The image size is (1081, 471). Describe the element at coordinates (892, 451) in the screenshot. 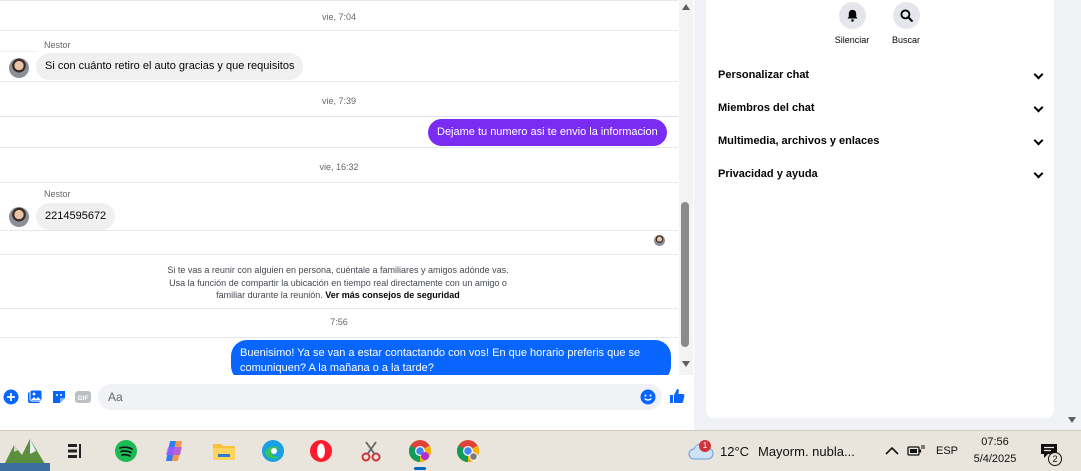

I see `chevron-up-icon` at that location.